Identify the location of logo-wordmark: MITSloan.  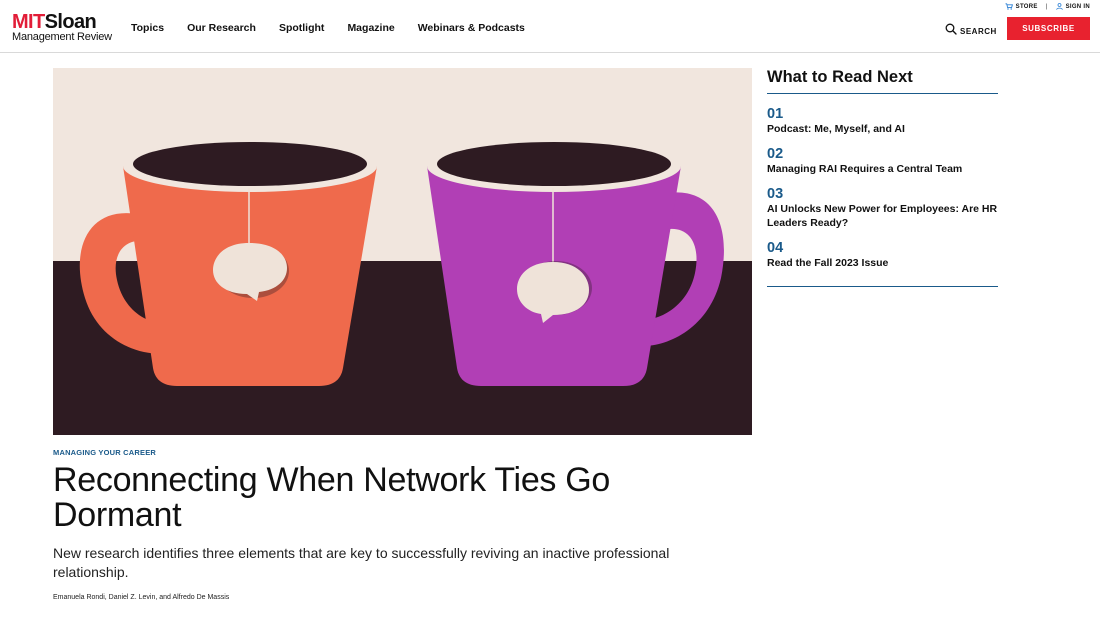
(62, 22).